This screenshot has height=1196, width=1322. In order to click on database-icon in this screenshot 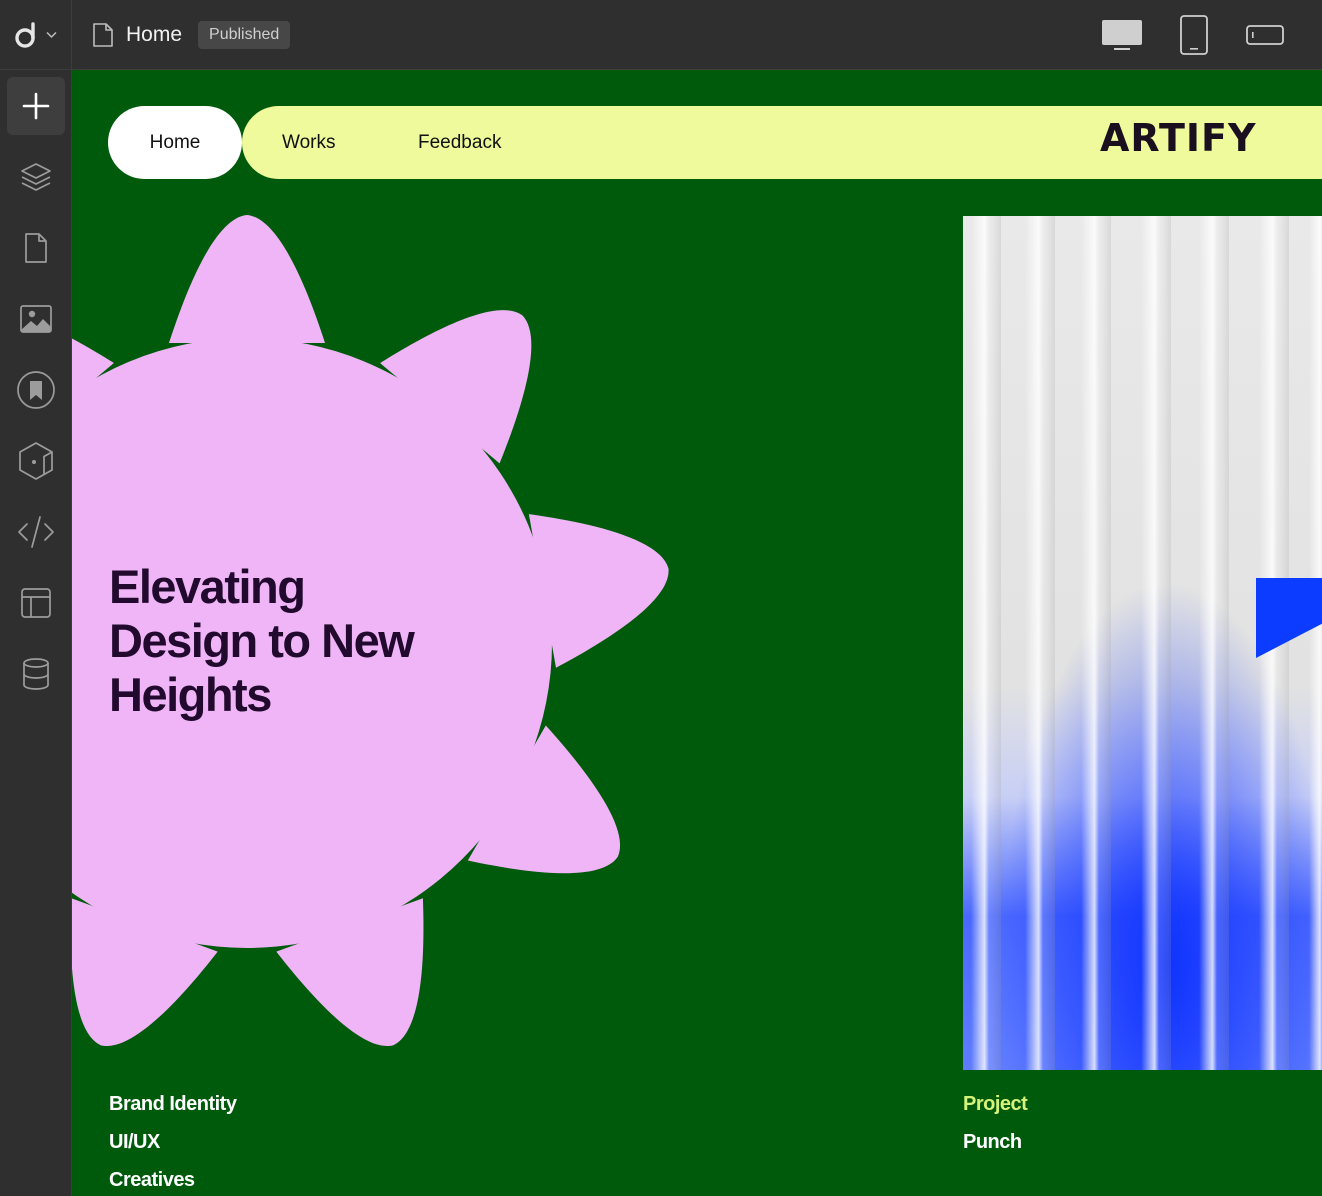, I will do `click(36, 674)`.